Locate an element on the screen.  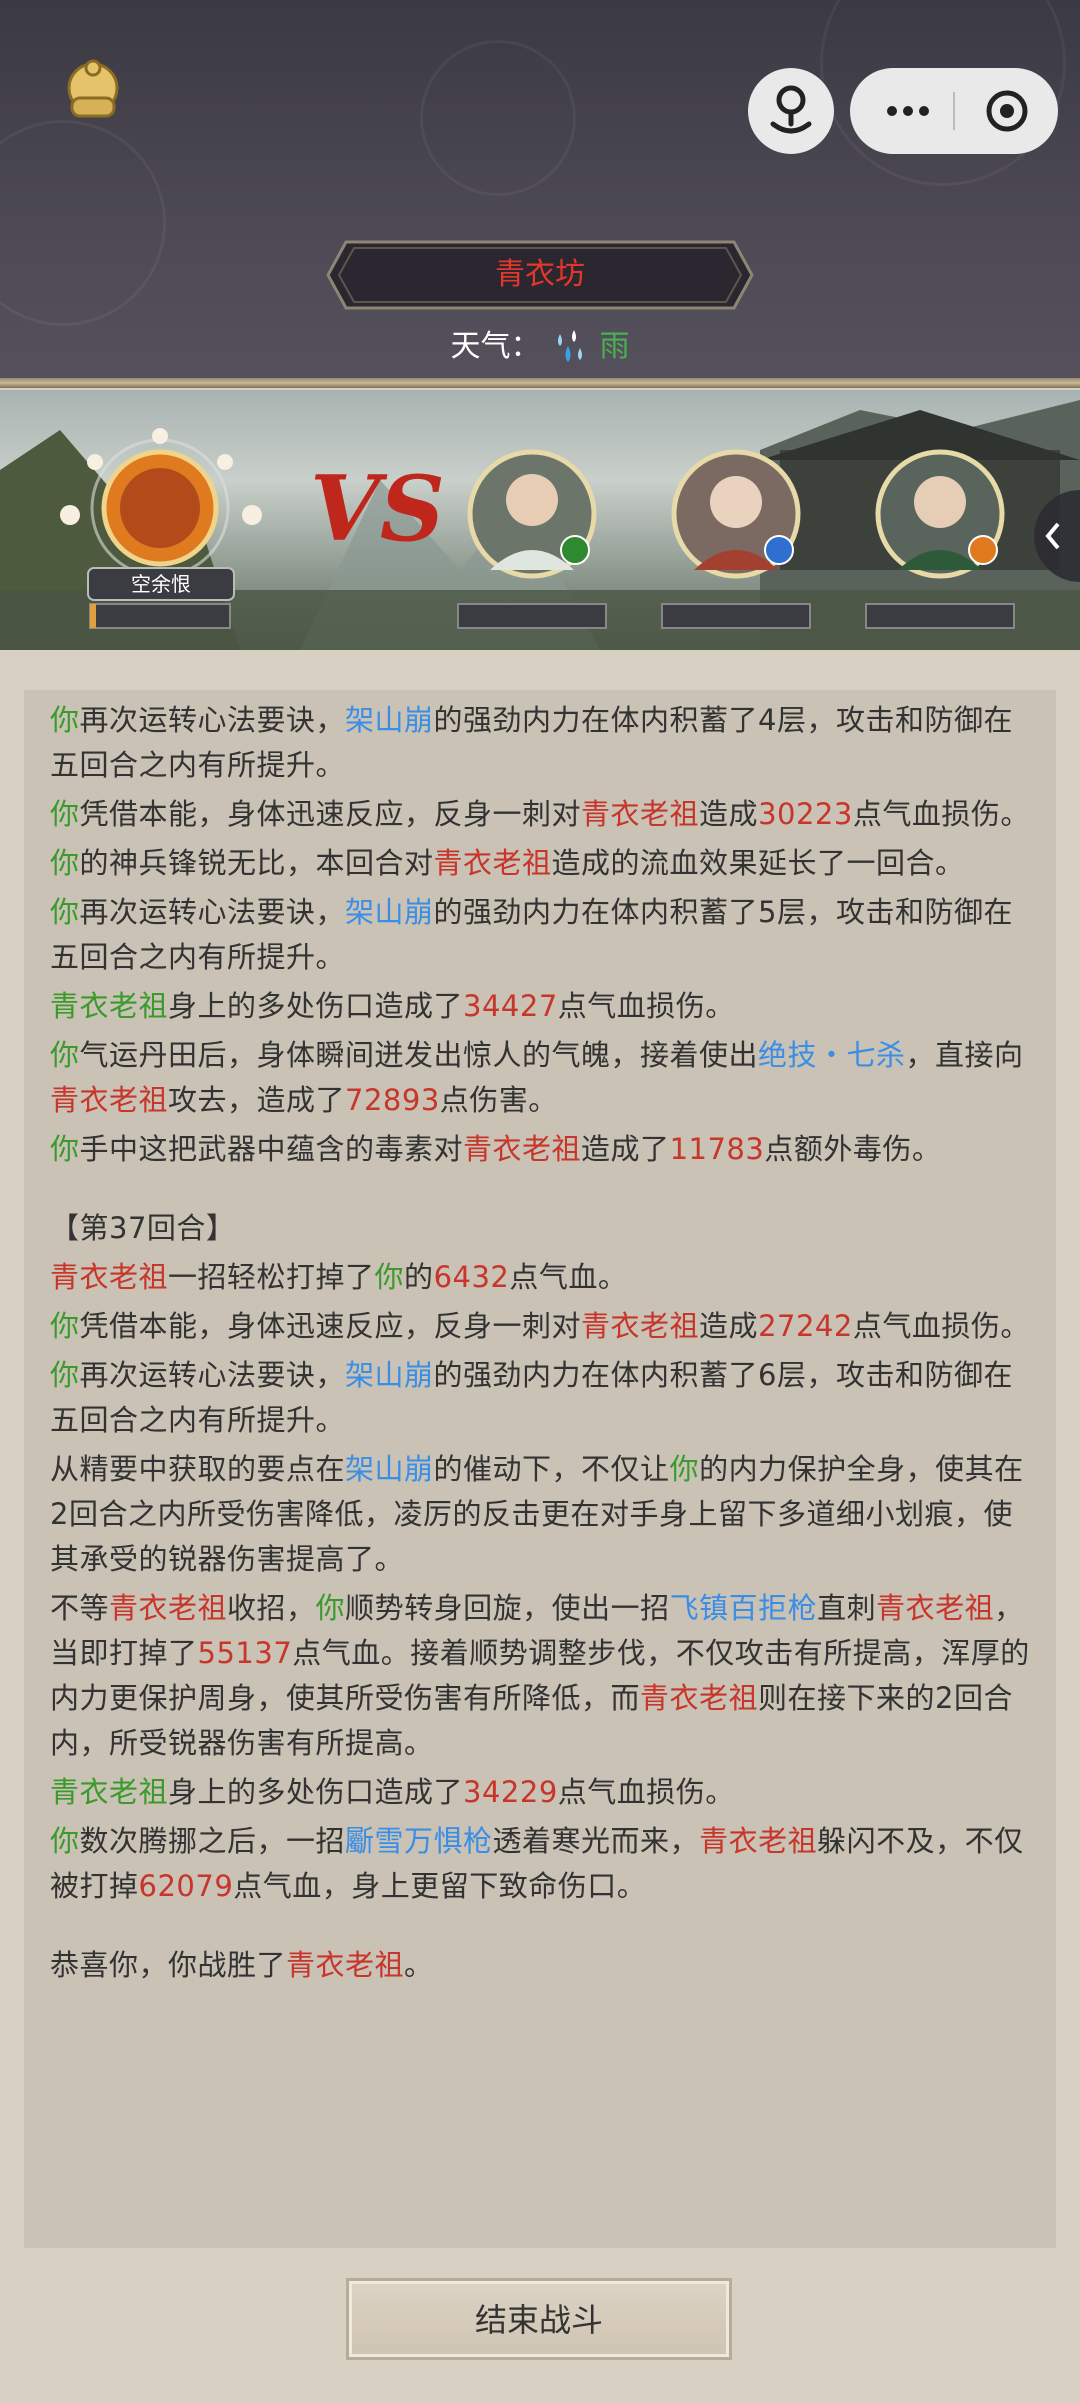
log-segment: 点气血，身上更留下致命伤口。 is located at coordinates (440, 1886).